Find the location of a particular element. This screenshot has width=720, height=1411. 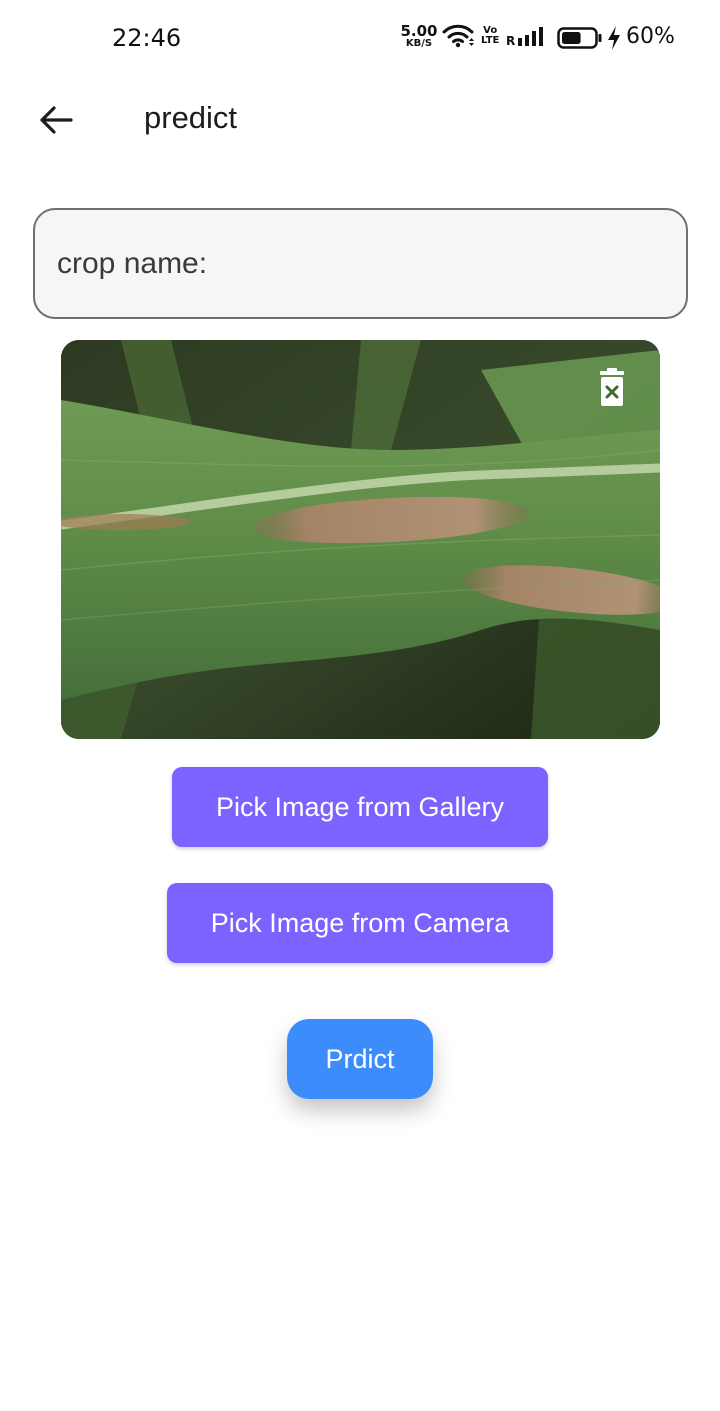

volte-bottom-label: LTE is located at coordinates (490, 40).